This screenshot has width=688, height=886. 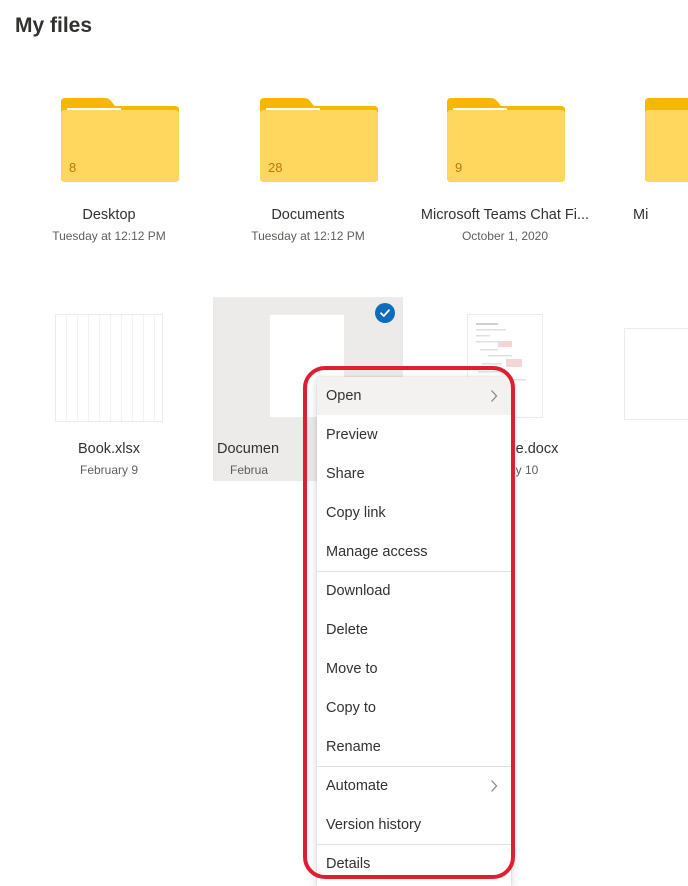 I want to click on folder-item-count: 28, so click(x=275, y=167).